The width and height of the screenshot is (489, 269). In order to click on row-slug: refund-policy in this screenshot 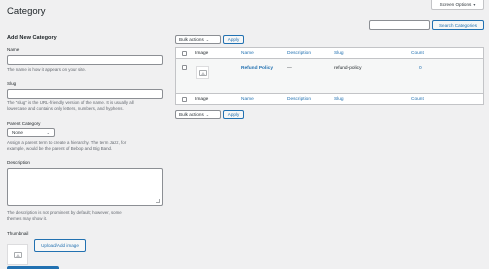, I will do `click(348, 68)`.